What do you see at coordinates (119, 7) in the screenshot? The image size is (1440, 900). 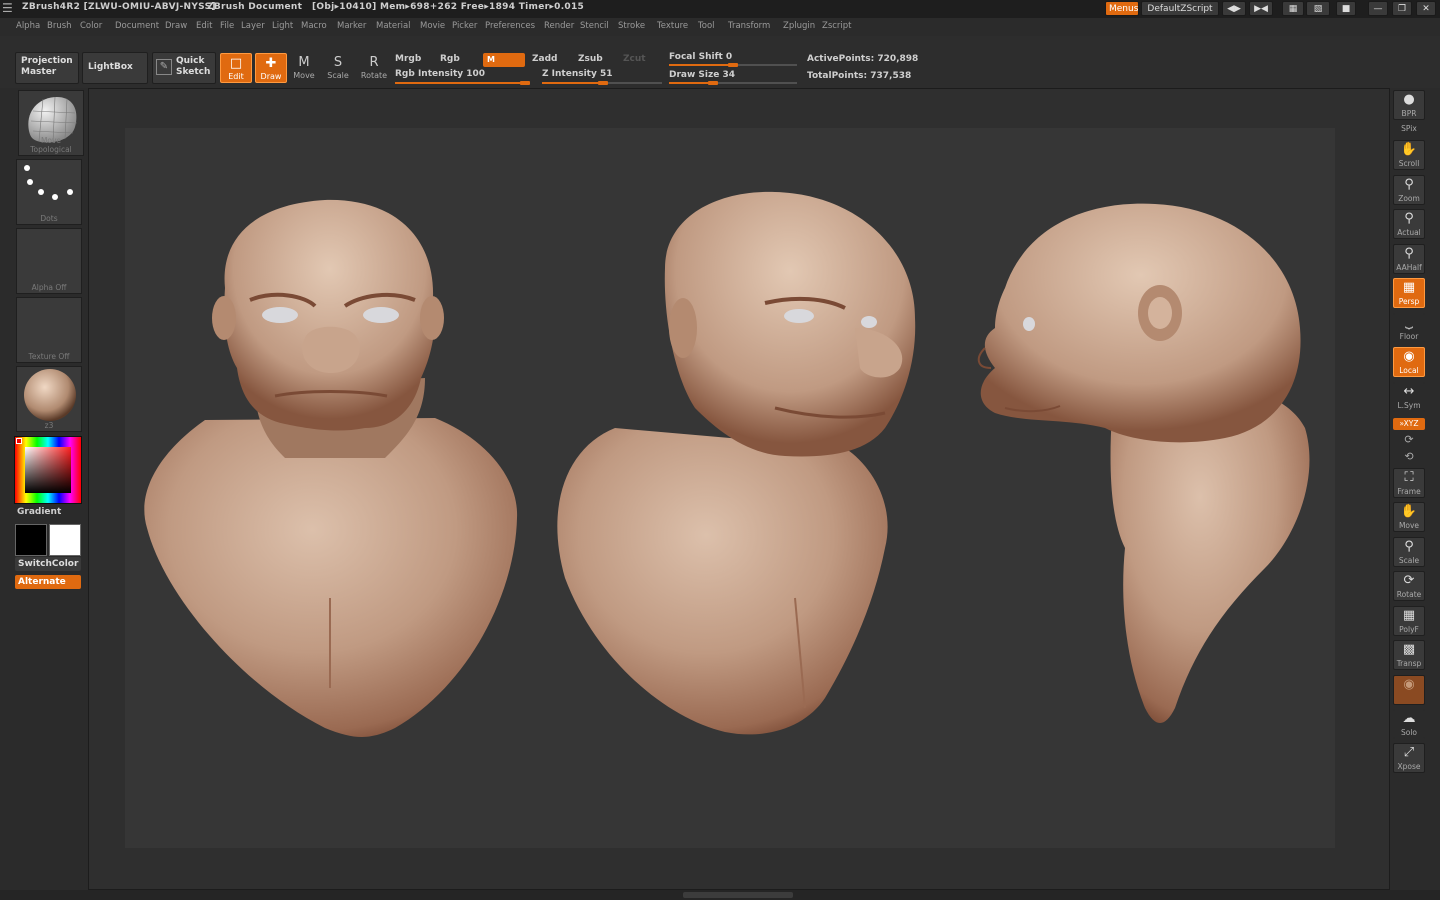 I see `app-title: ZBrush4R2 [ZLWU-OMIU-ABVJ-NYSS]` at bounding box center [119, 7].